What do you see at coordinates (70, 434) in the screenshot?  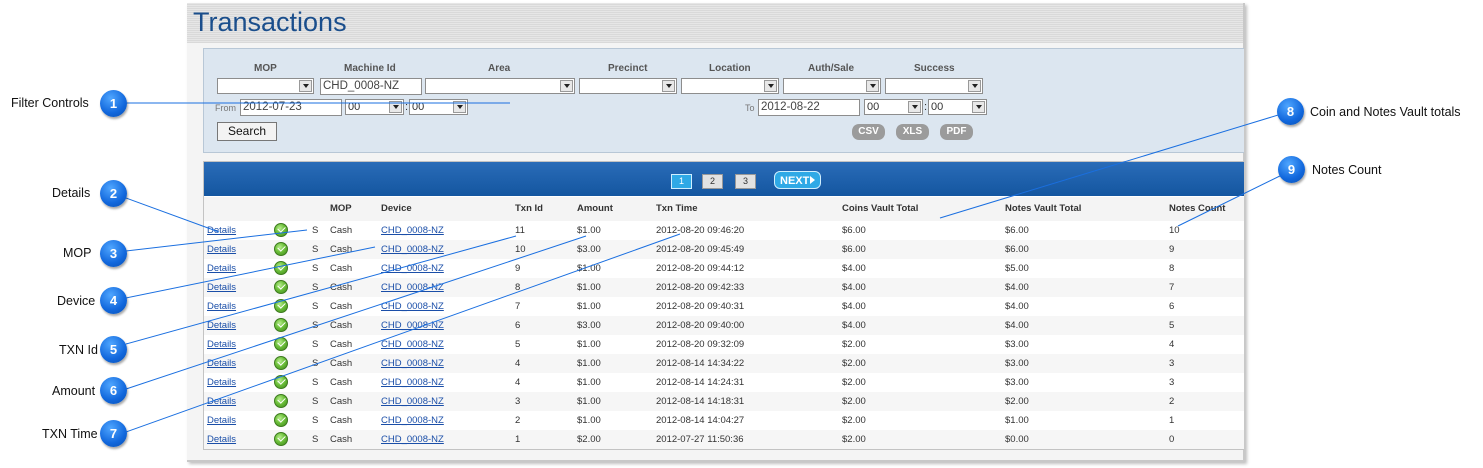 I see `callout-7-label: TXN Time` at bounding box center [70, 434].